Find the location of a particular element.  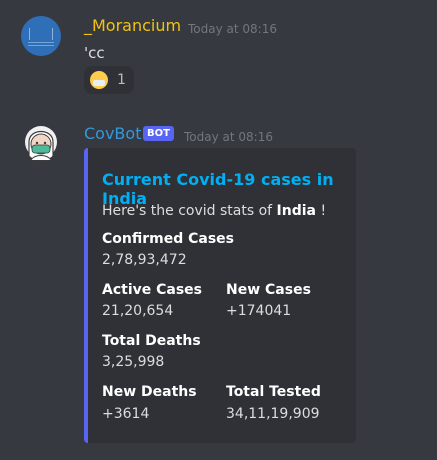

embed-description-suffix: ! is located at coordinates (321, 211).